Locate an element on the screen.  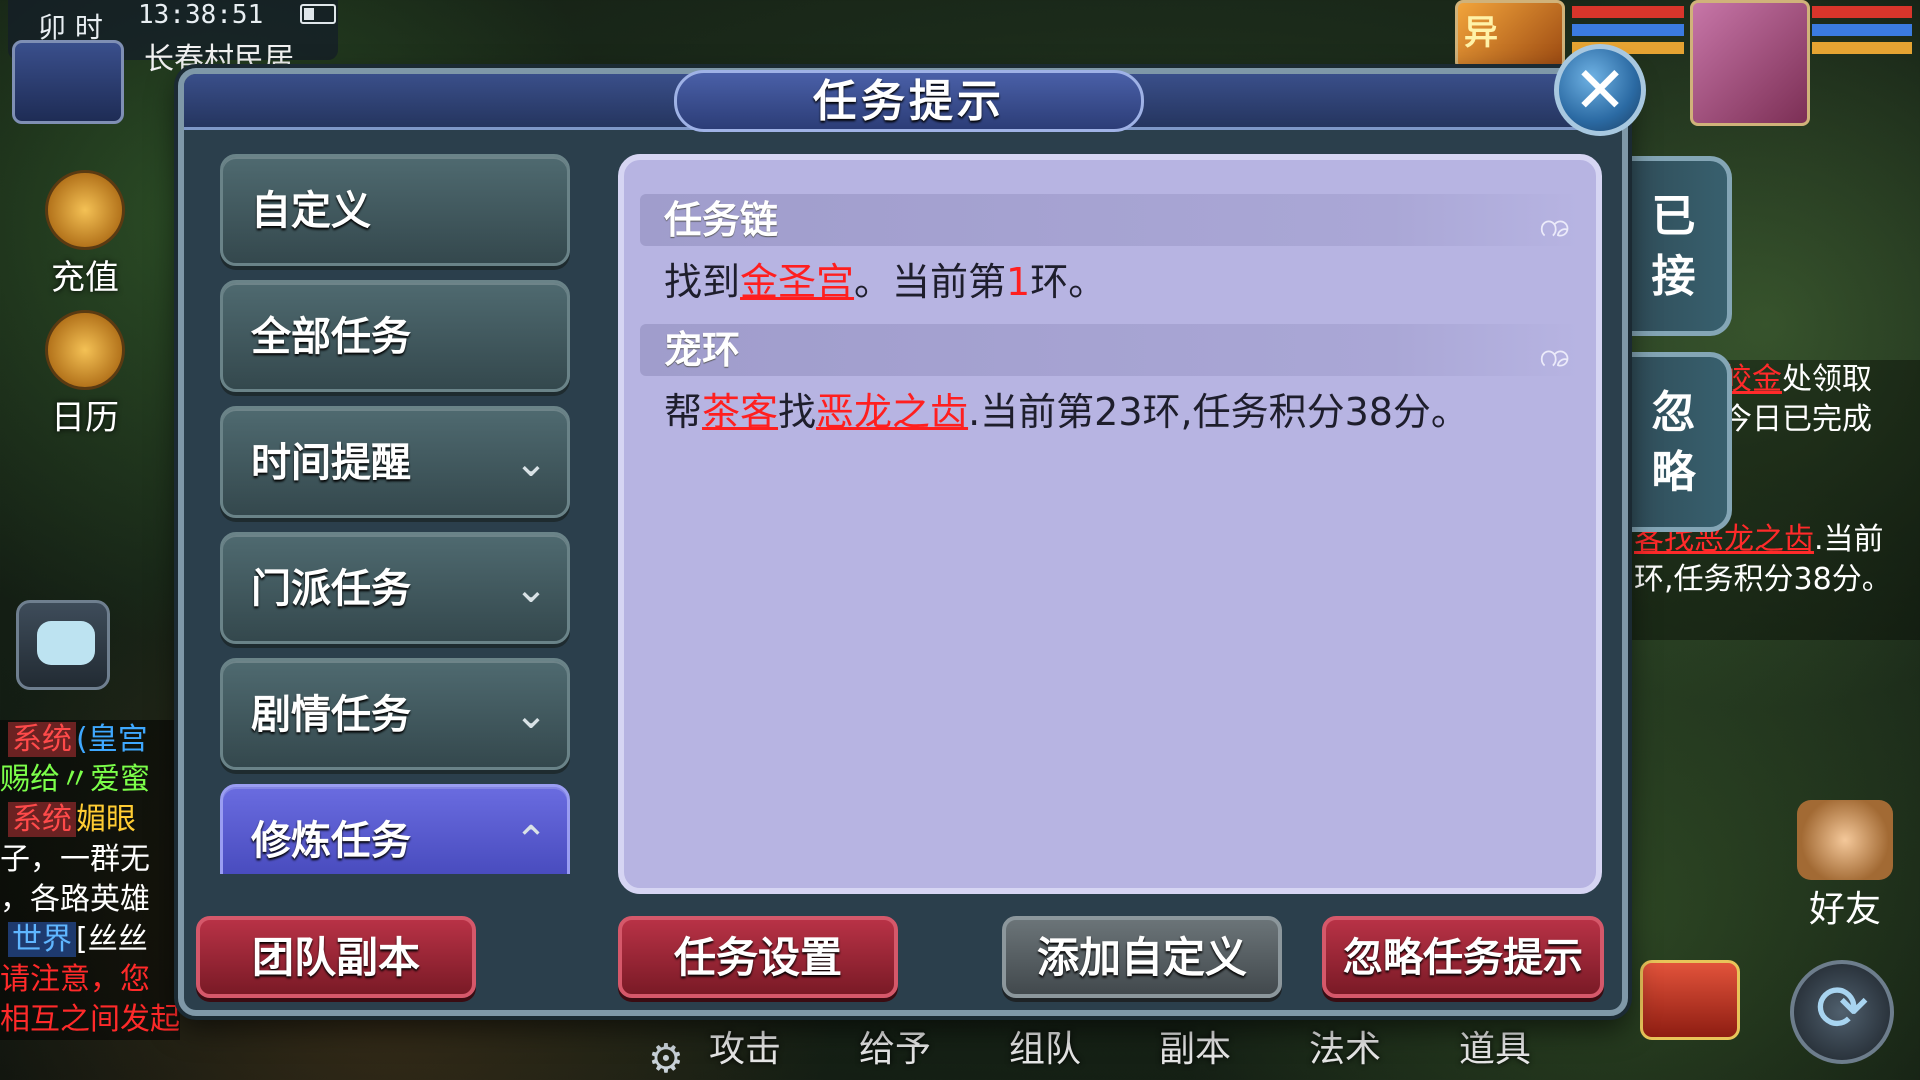
dialog-header: 任务提示 is located at coordinates (903, 101).